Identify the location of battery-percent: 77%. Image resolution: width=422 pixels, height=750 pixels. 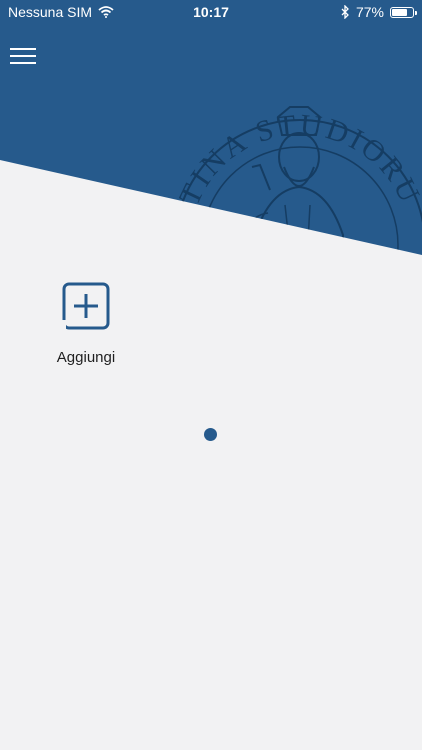
(369, 12).